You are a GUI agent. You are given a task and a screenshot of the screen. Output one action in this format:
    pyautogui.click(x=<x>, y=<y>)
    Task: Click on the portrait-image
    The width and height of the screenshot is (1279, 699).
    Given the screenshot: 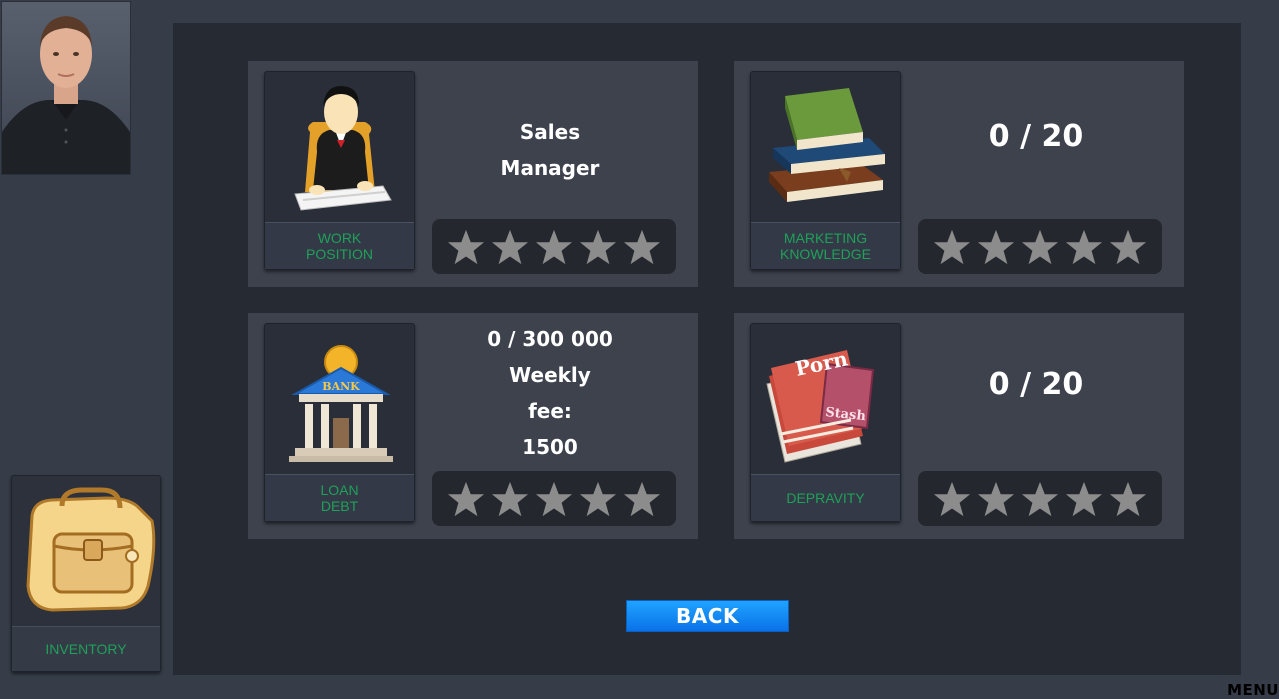 What is the action you would take?
    pyautogui.click(x=66, y=88)
    